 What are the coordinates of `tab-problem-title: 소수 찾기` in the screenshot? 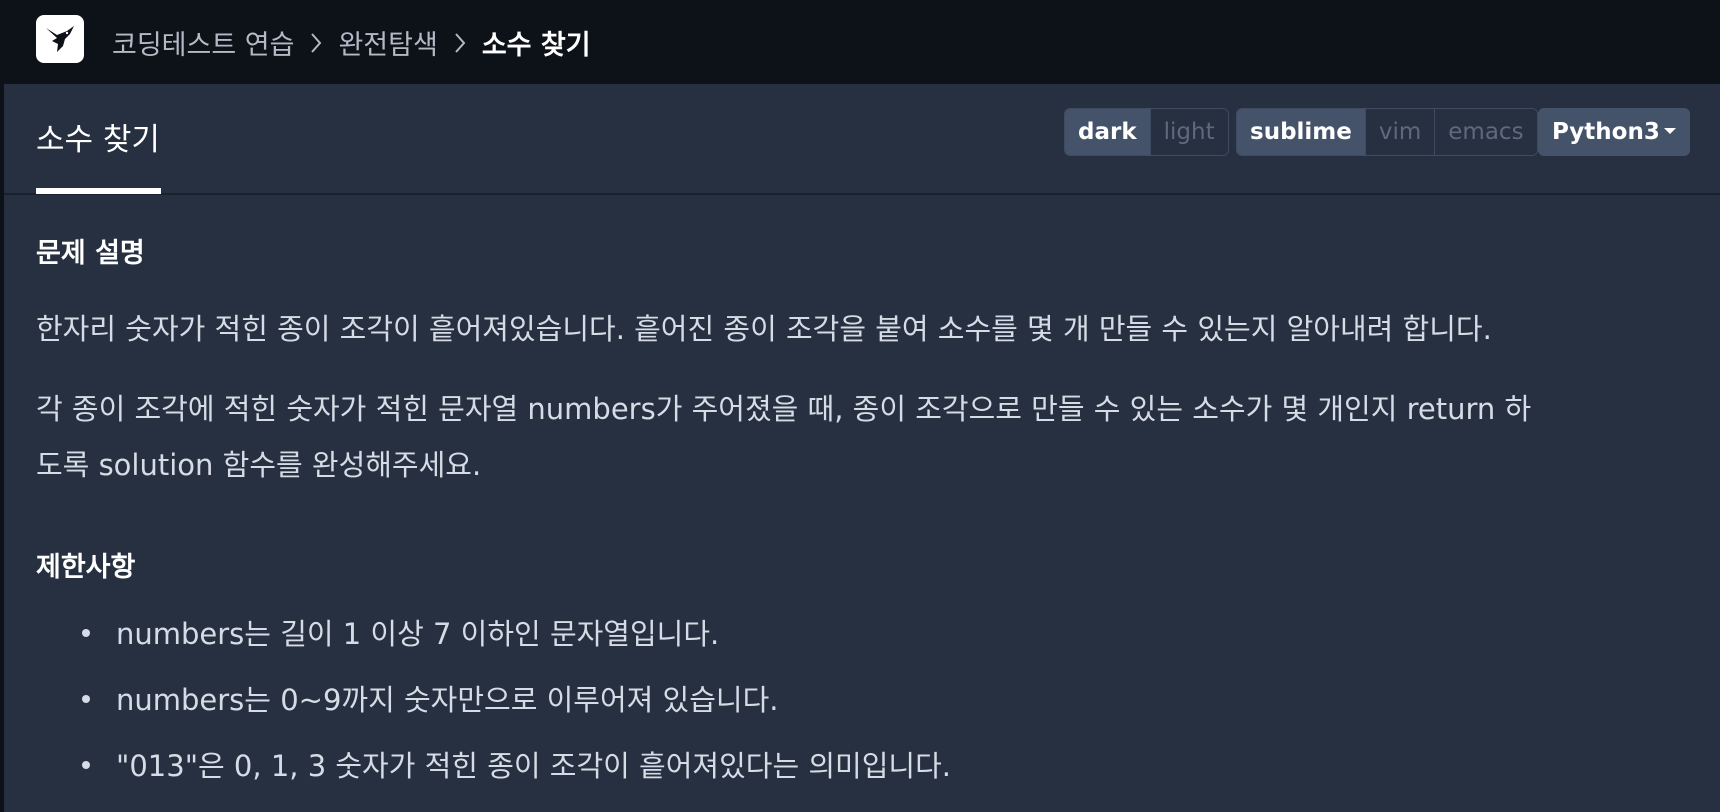 It's located at (98, 136).